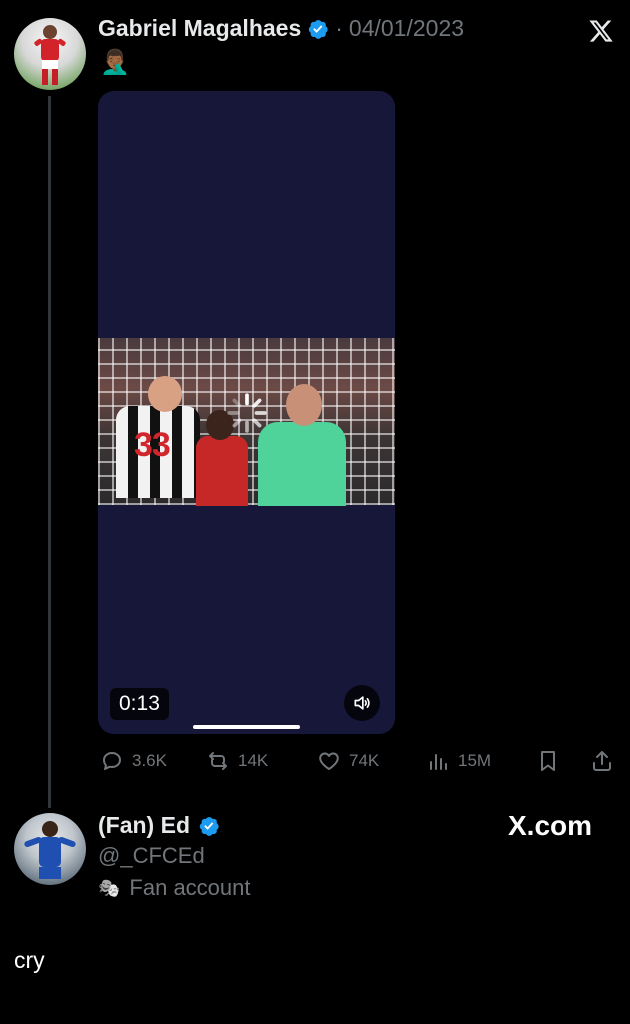  Describe the element at coordinates (165, 394) in the screenshot. I see `player-head` at that location.